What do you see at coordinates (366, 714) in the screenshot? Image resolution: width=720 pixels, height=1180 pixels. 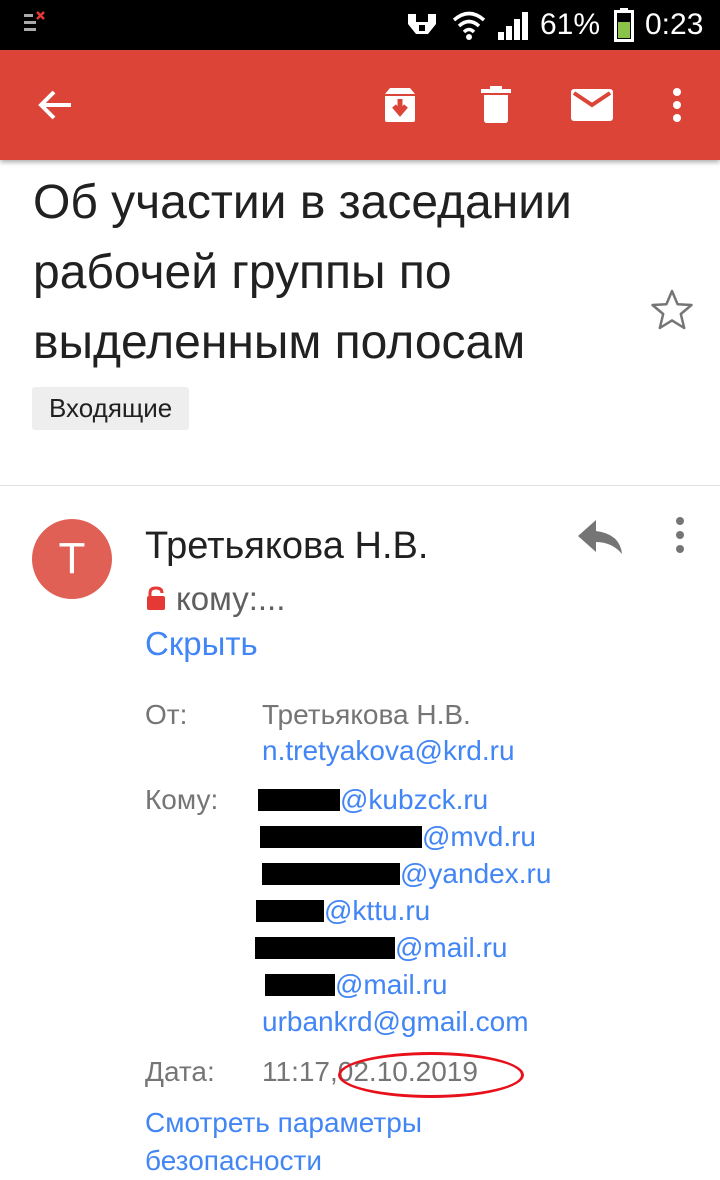 I see `from-name: Третьякова Н.В.` at bounding box center [366, 714].